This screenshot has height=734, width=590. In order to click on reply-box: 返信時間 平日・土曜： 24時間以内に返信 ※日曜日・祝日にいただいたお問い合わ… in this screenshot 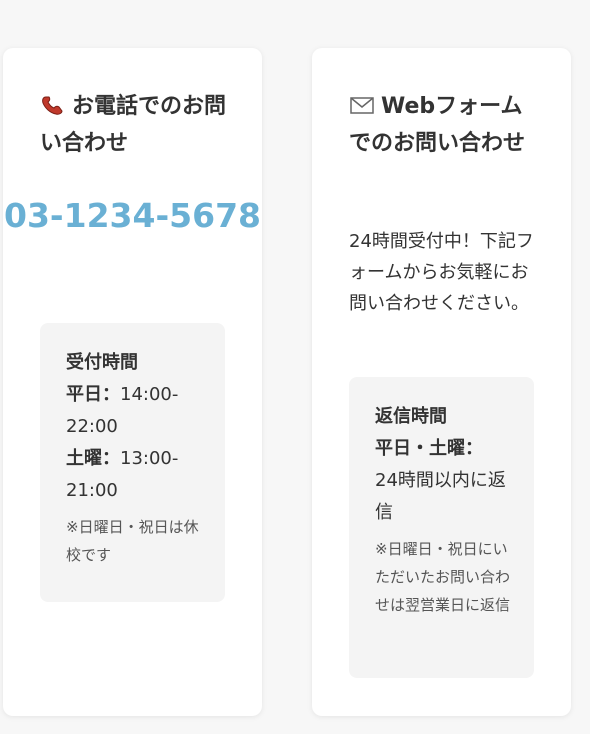, I will do `click(441, 527)`.